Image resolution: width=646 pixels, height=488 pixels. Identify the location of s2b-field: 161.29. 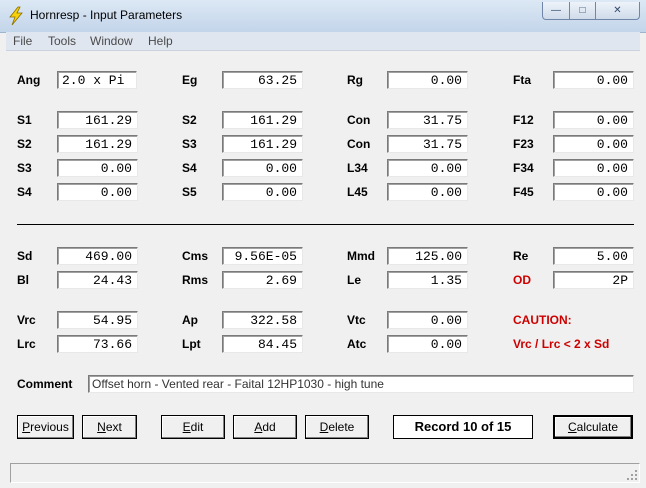
(97, 144).